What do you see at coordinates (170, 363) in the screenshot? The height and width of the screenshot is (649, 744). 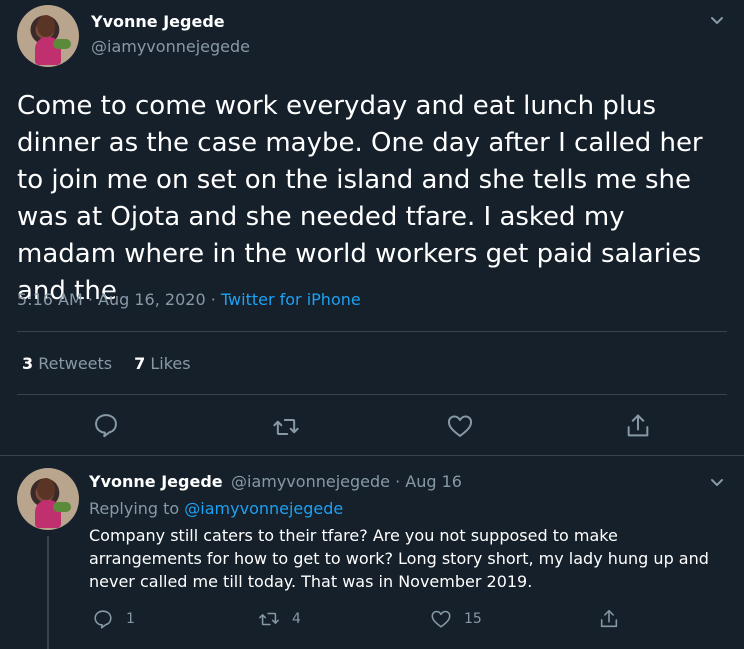 I see `likes-label: Likes` at bounding box center [170, 363].